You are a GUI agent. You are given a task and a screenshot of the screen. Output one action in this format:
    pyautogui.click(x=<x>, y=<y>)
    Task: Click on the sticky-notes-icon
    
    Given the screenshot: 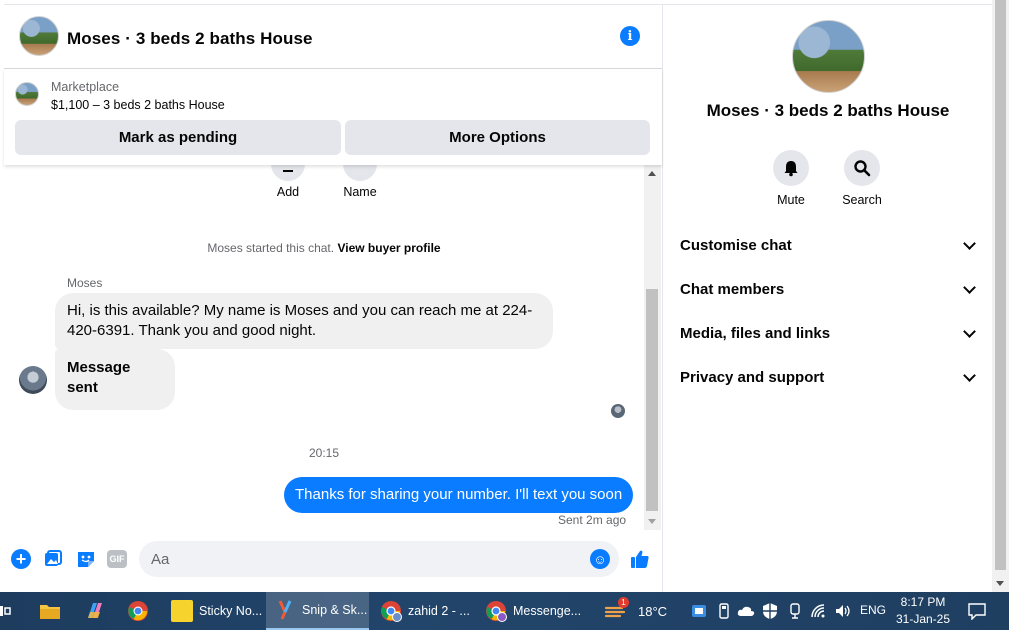 What is the action you would take?
    pyautogui.click(x=182, y=611)
    